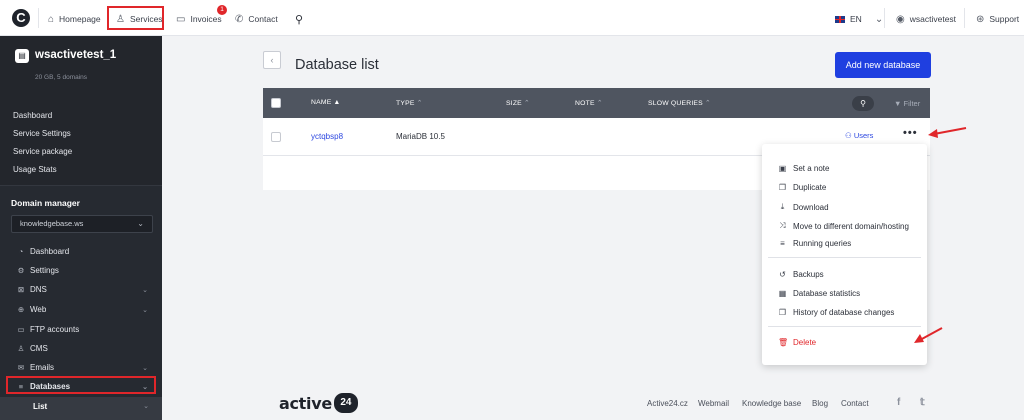 The height and width of the screenshot is (420, 1024). What do you see at coordinates (39, 348) in the screenshot?
I see `sidebar-item-label: CMS` at bounding box center [39, 348].